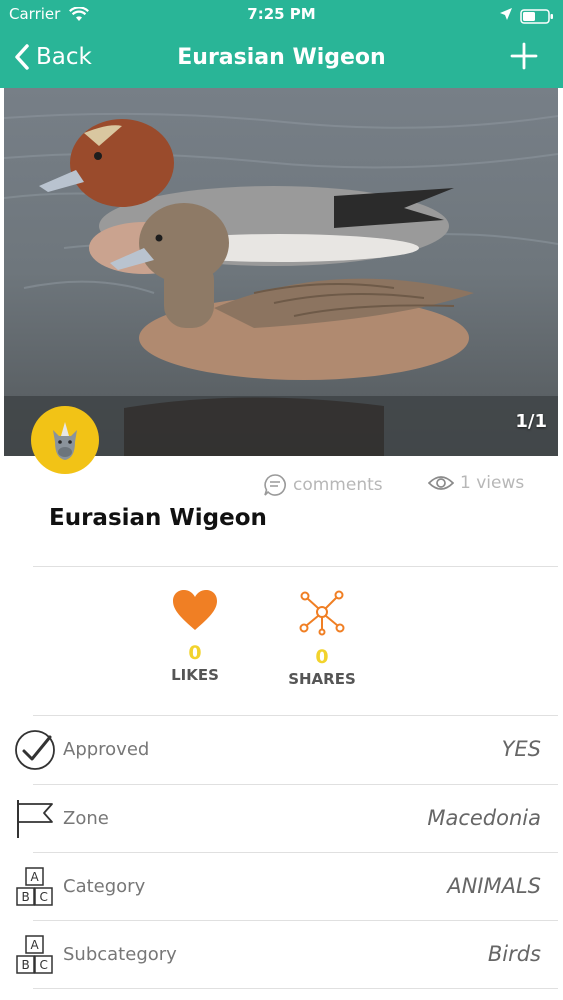  Describe the element at coordinates (506, 14) in the screenshot. I see `location-arrow-icon` at that location.